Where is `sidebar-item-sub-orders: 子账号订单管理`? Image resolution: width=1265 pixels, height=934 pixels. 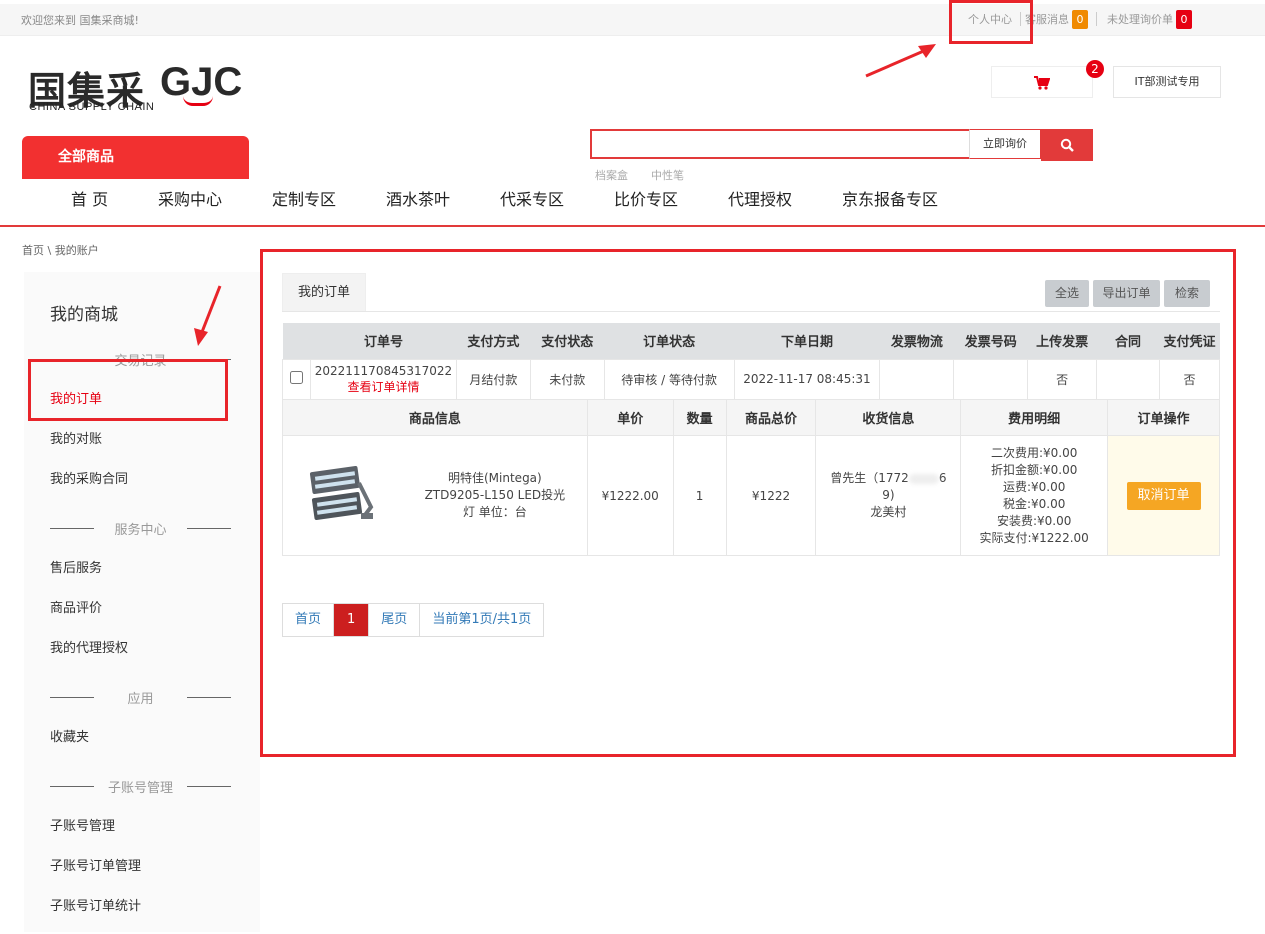 sidebar-item-sub-orders: 子账号订单管理 is located at coordinates (95, 864).